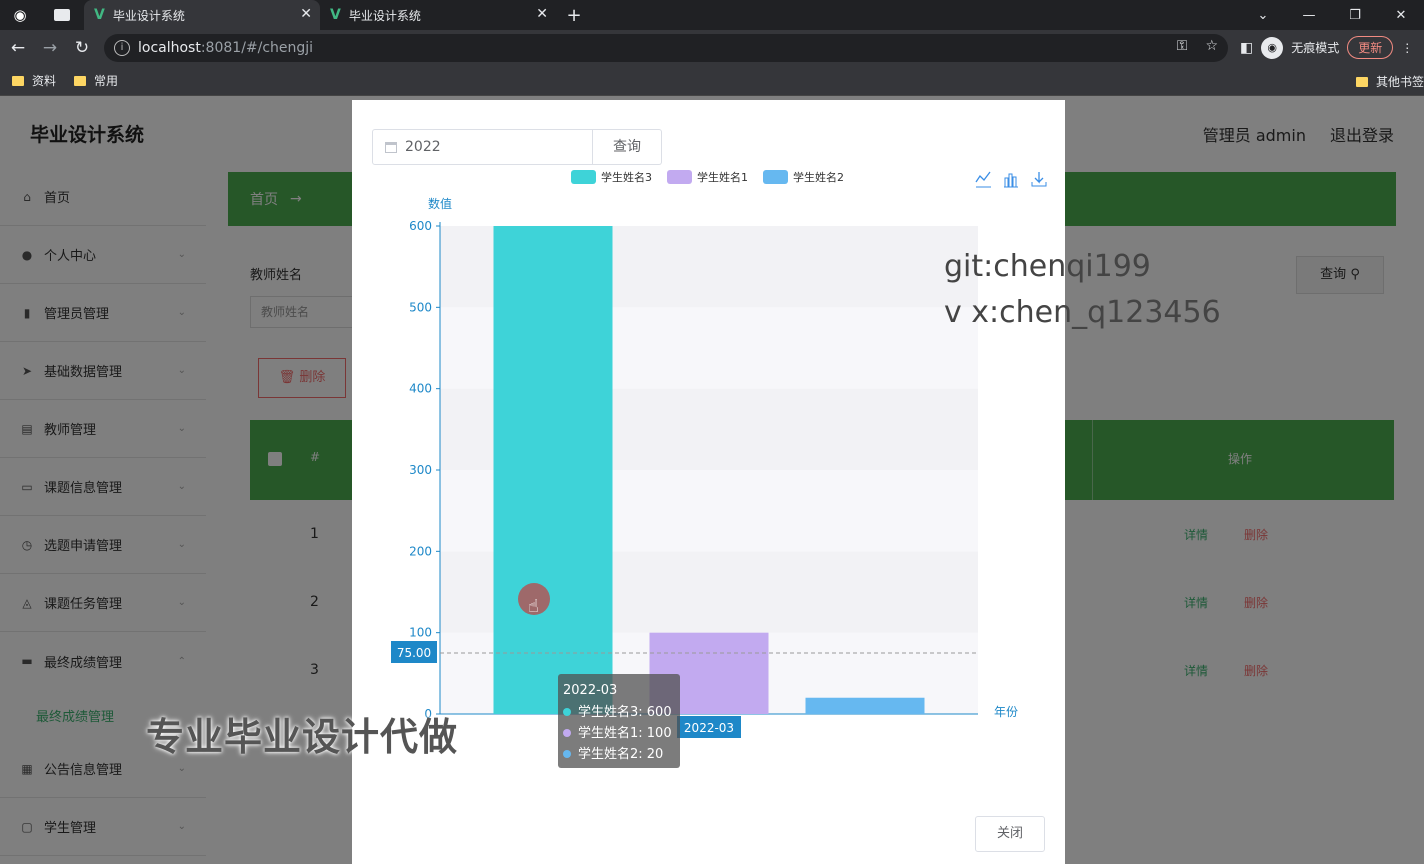 The height and width of the screenshot is (864, 1424). Describe the element at coordinates (625, 712) in the screenshot. I see `tooltip-line: 学生姓名3: 600` at that location.